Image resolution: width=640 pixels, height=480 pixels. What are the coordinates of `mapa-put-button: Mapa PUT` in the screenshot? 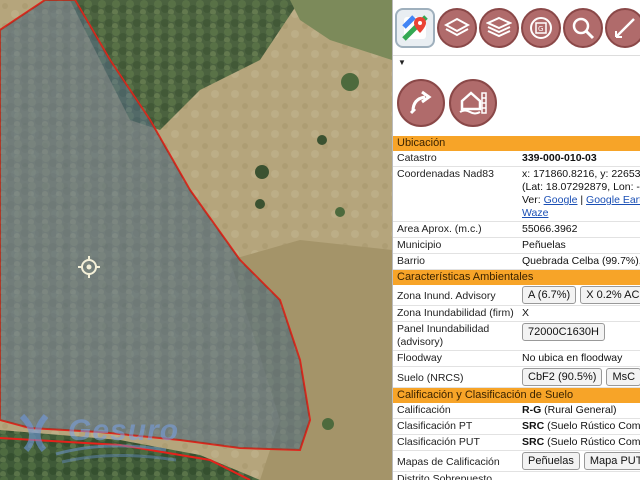 It's located at (611, 461).